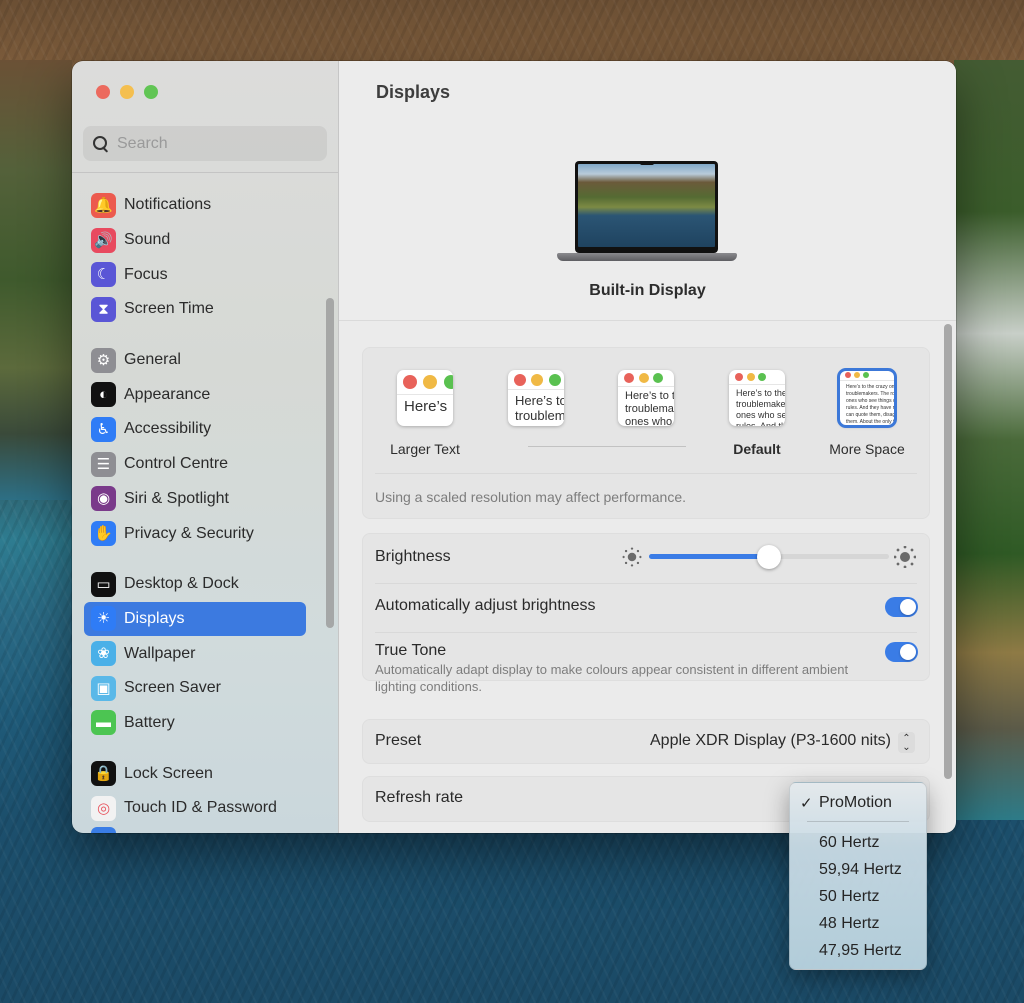 Image resolution: width=1024 pixels, height=1003 pixels. I want to click on resolution-preview: Here’s to troublem, so click(536, 398).